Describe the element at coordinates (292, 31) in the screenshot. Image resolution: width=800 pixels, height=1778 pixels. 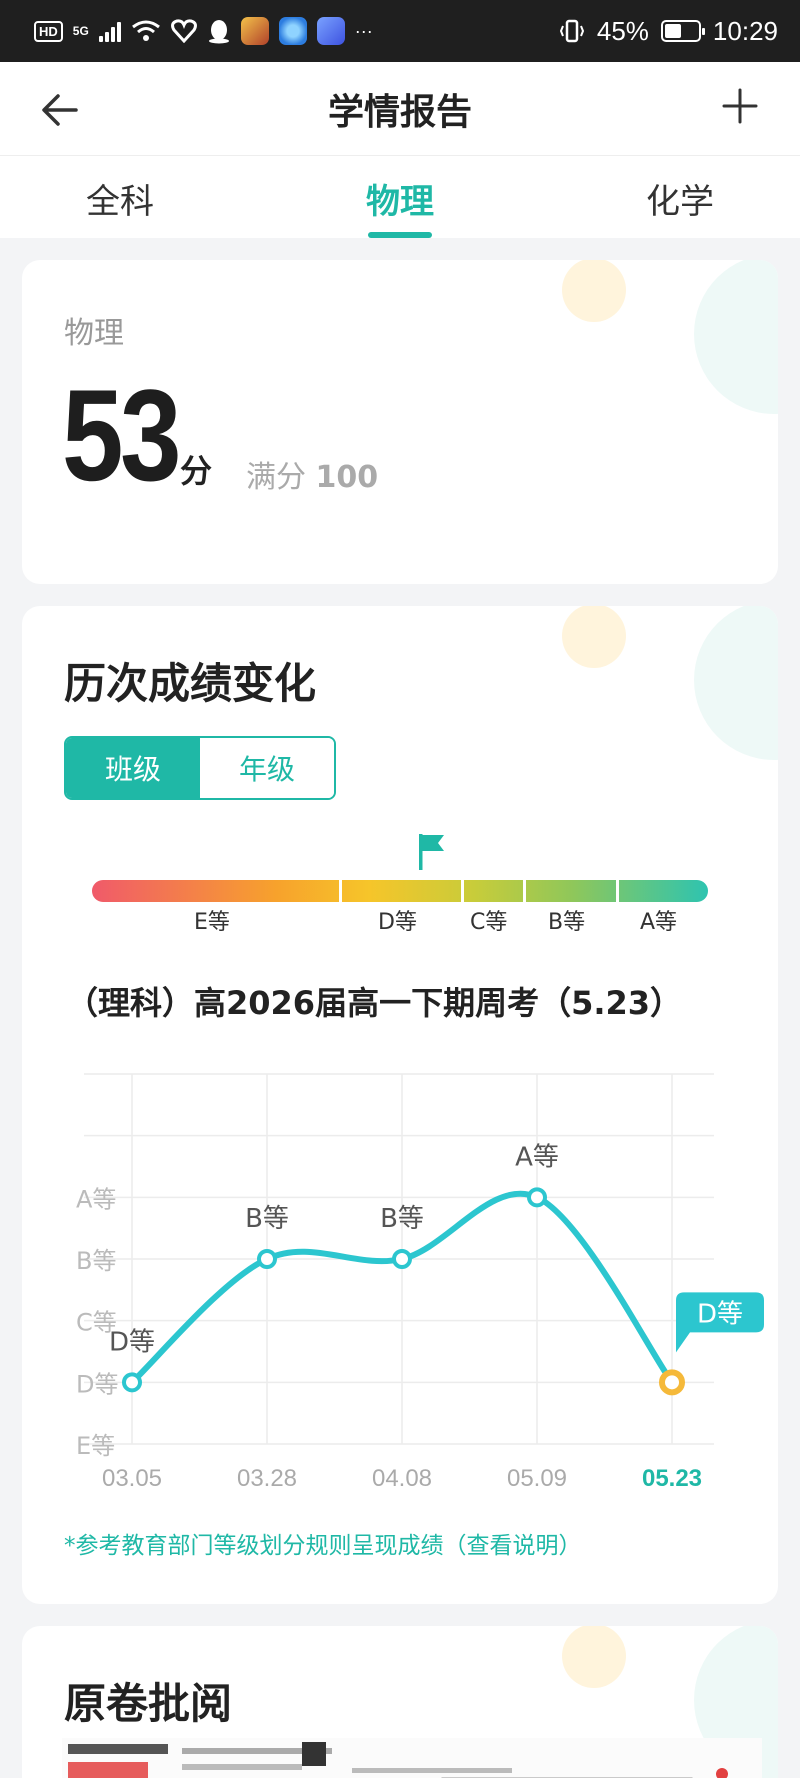
I see `browser-app-icon` at that location.